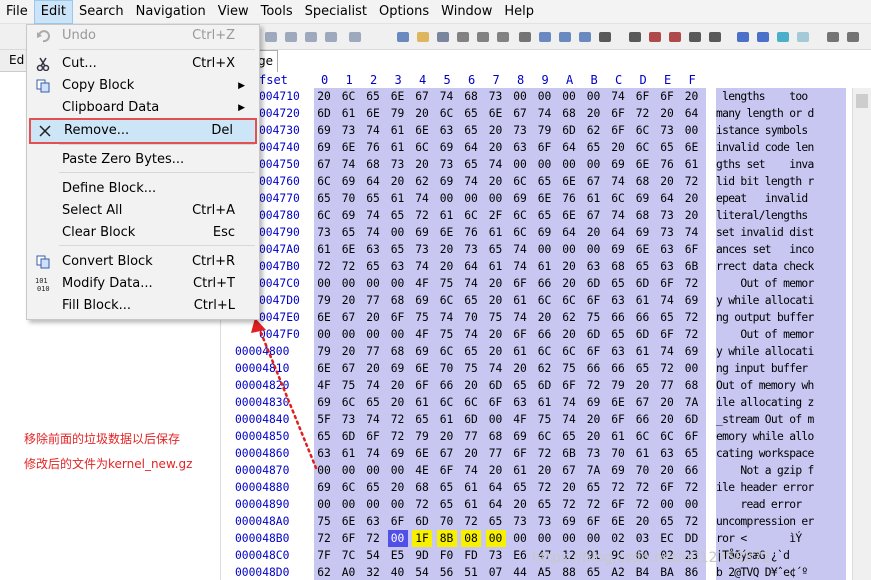  Describe the element at coordinates (781, 215) in the screenshot. I see `ascii-text: literal/lengths` at that location.